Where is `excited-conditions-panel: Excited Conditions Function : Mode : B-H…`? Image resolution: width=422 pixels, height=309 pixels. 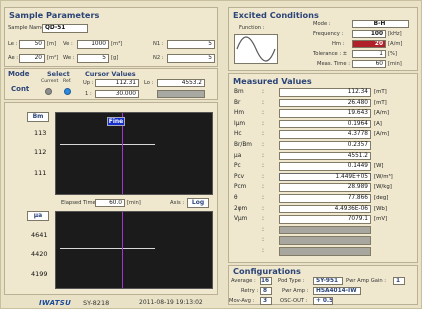 excited-conditions-panel: Excited Conditions Function : Mode : B-H… is located at coordinates (323, 39).